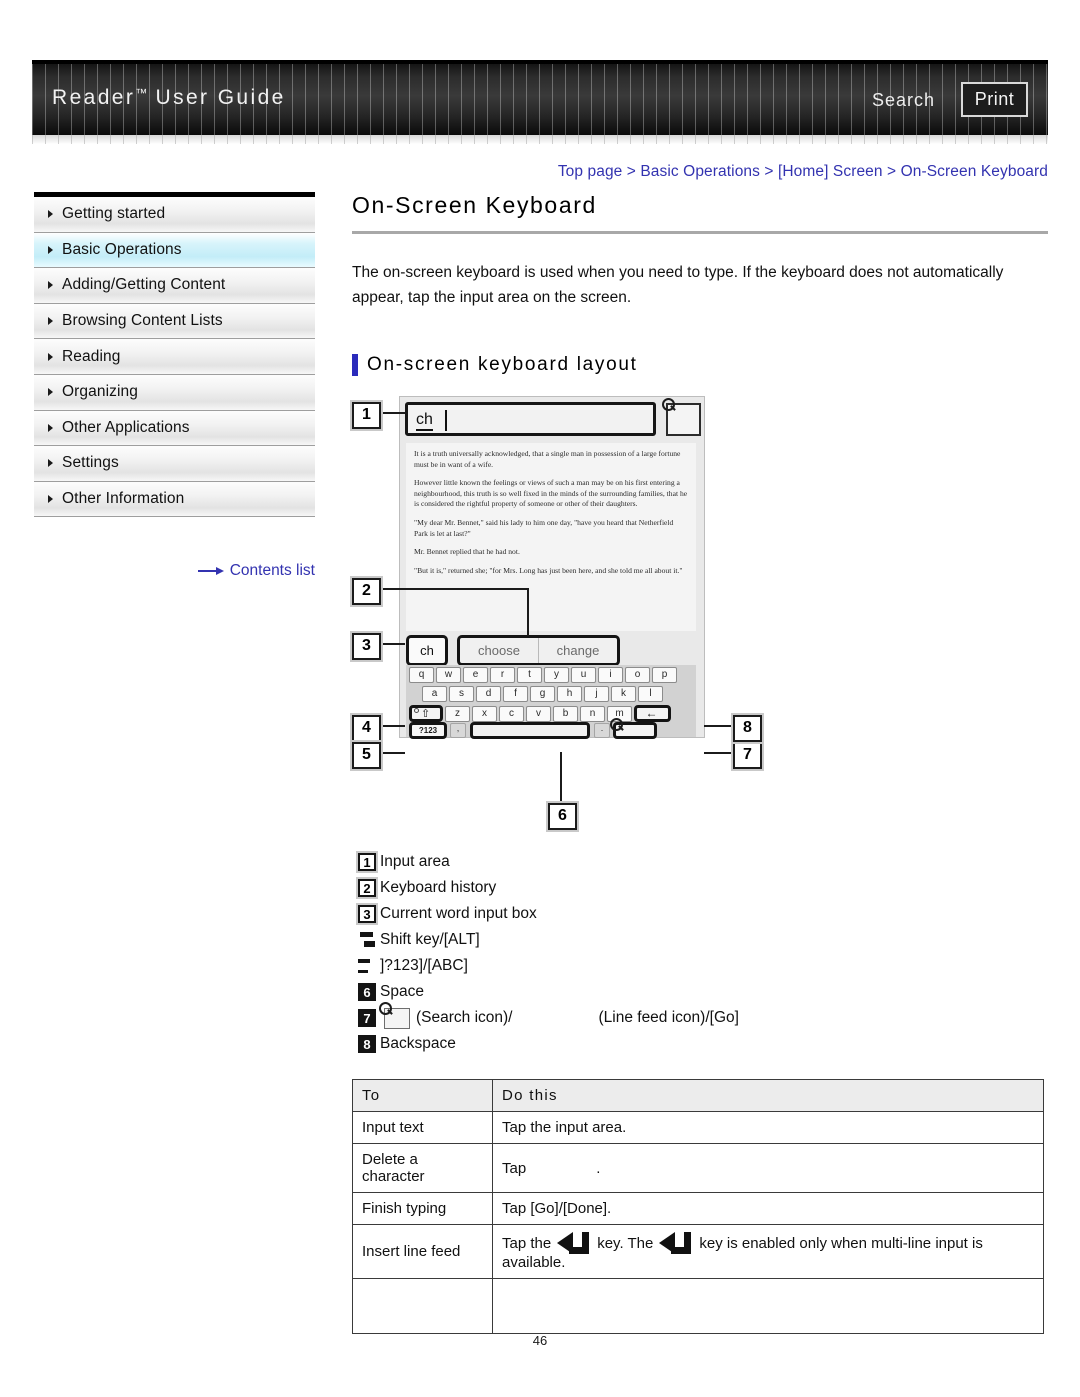 Image resolution: width=1080 pixels, height=1397 pixels. Describe the element at coordinates (397, 1018) in the screenshot. I see `search-icon` at that location.